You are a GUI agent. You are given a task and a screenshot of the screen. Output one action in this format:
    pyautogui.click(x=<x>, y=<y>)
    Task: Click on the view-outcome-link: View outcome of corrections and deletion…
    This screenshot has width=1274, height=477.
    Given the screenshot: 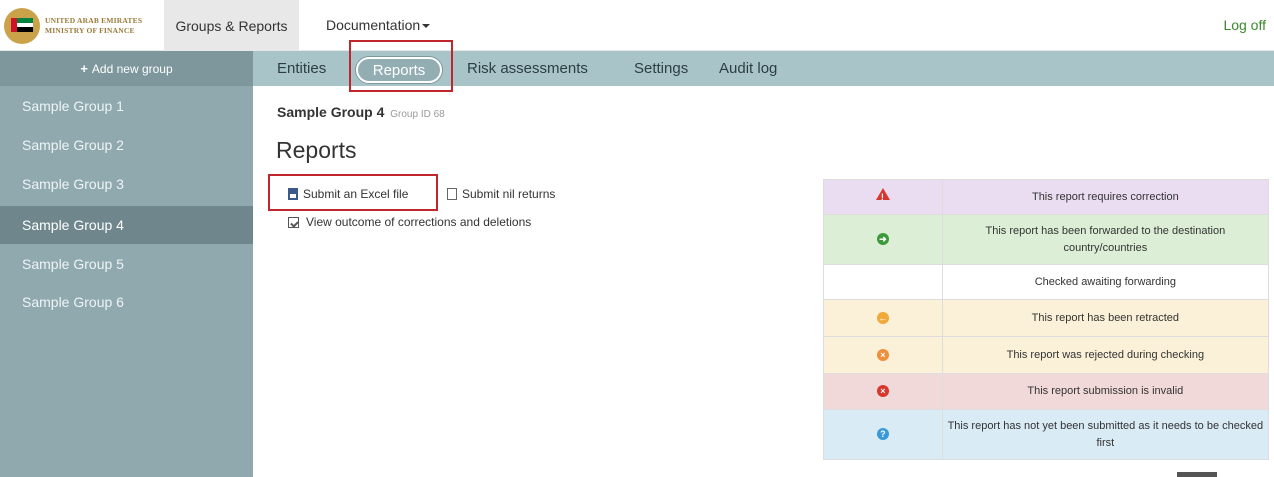 What is the action you would take?
    pyautogui.click(x=409, y=222)
    